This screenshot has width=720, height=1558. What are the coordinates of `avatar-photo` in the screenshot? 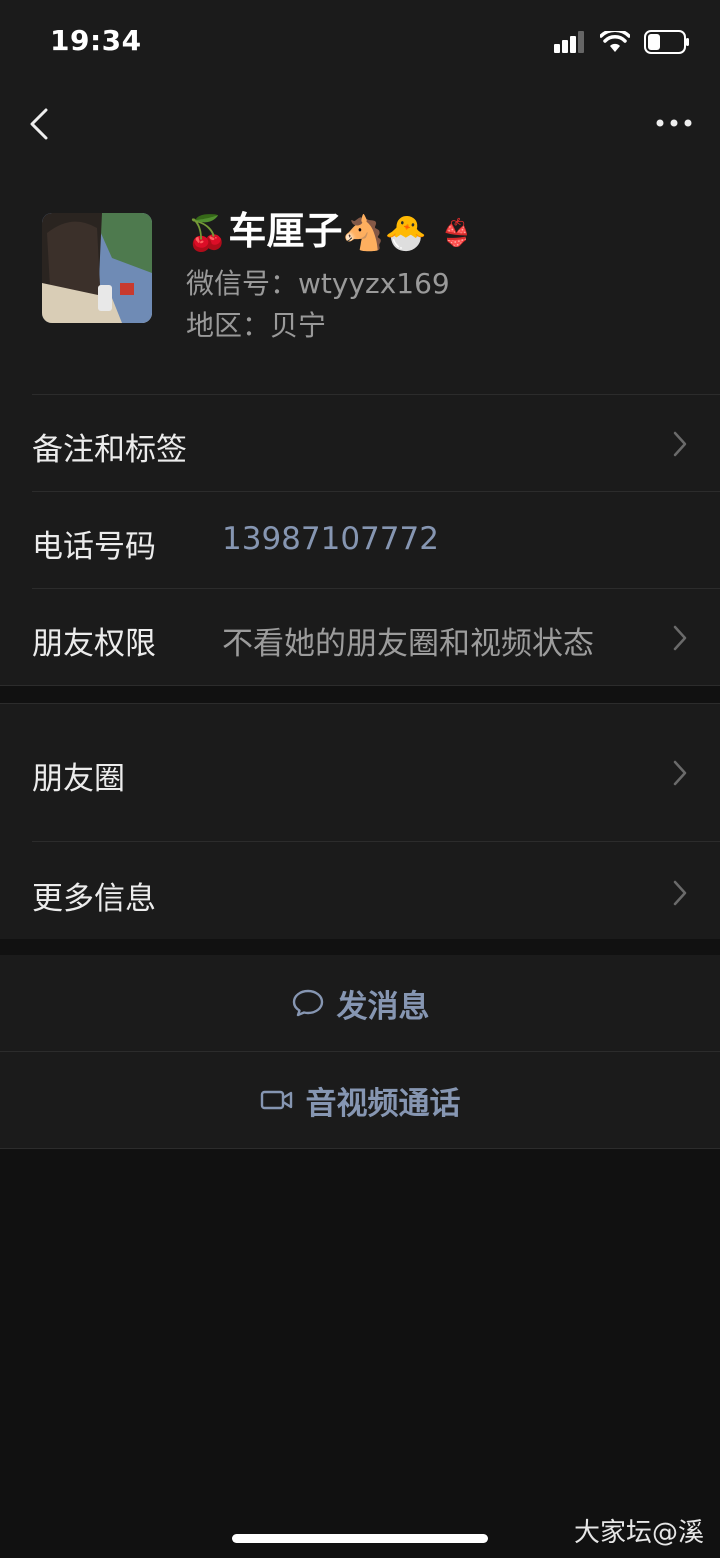 It's located at (97, 268).